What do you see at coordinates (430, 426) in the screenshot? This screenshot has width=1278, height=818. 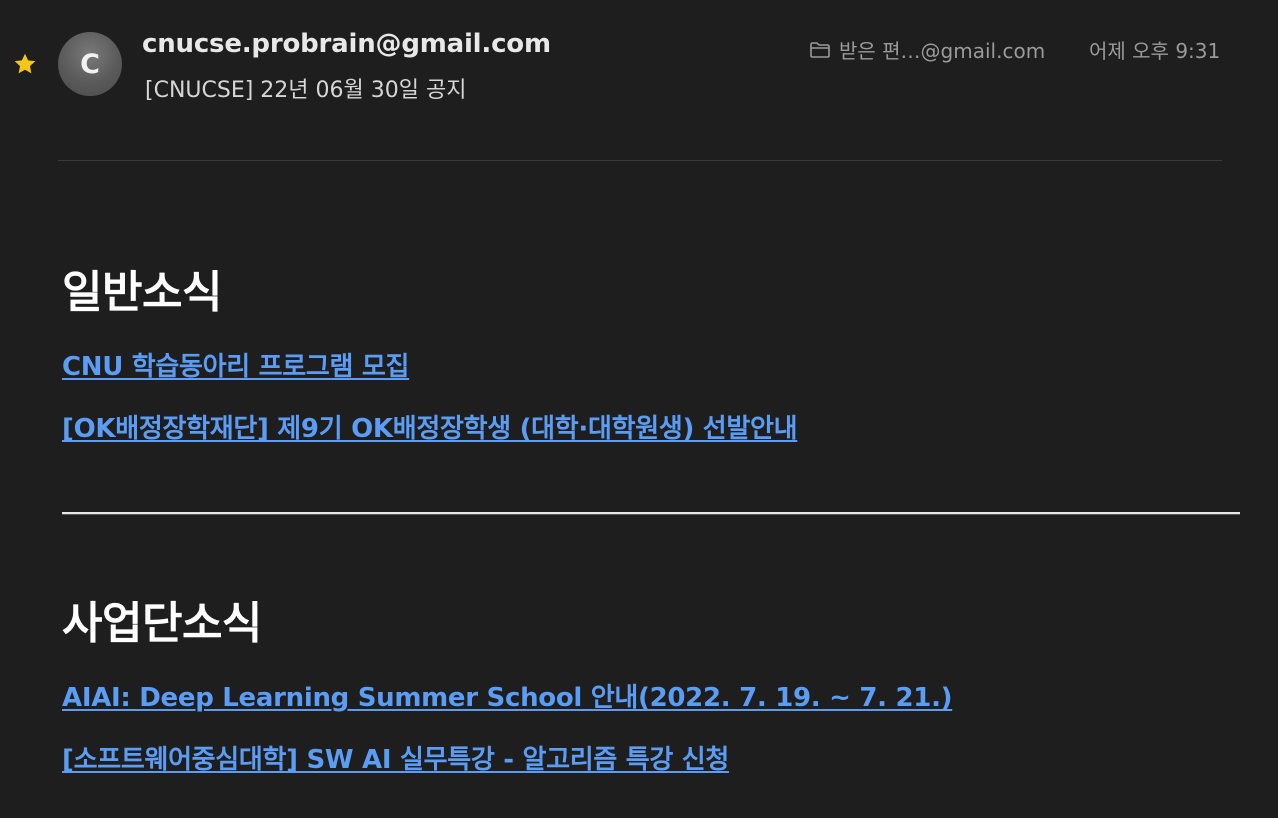 I see `link-ok-scholarship: [OK배정장학재단] 제9기 OK배정장학생 (대학·대학원생) 선발안내` at bounding box center [430, 426].